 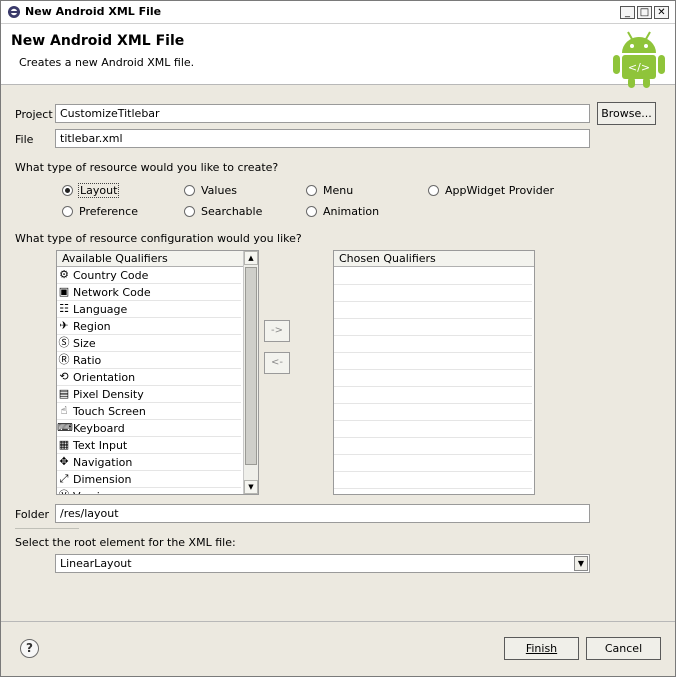 I want to click on remove-qualifier-button: <-, so click(x=277, y=363).